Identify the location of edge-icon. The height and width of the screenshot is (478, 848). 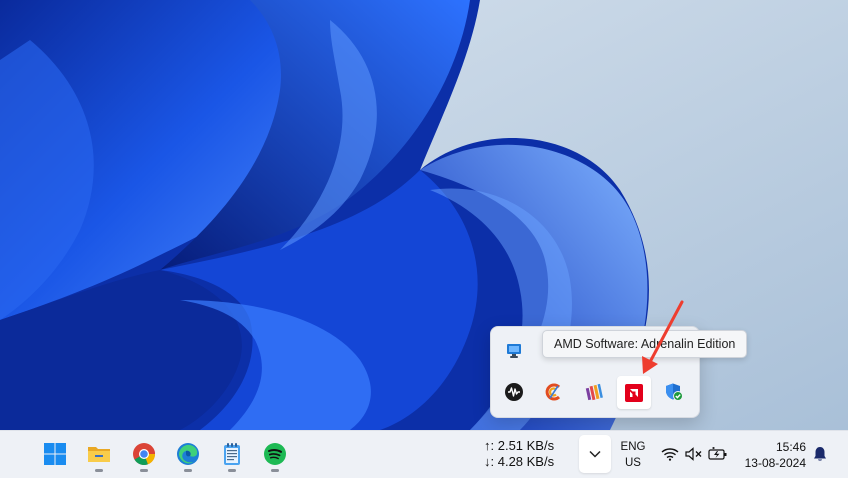
(188, 454).